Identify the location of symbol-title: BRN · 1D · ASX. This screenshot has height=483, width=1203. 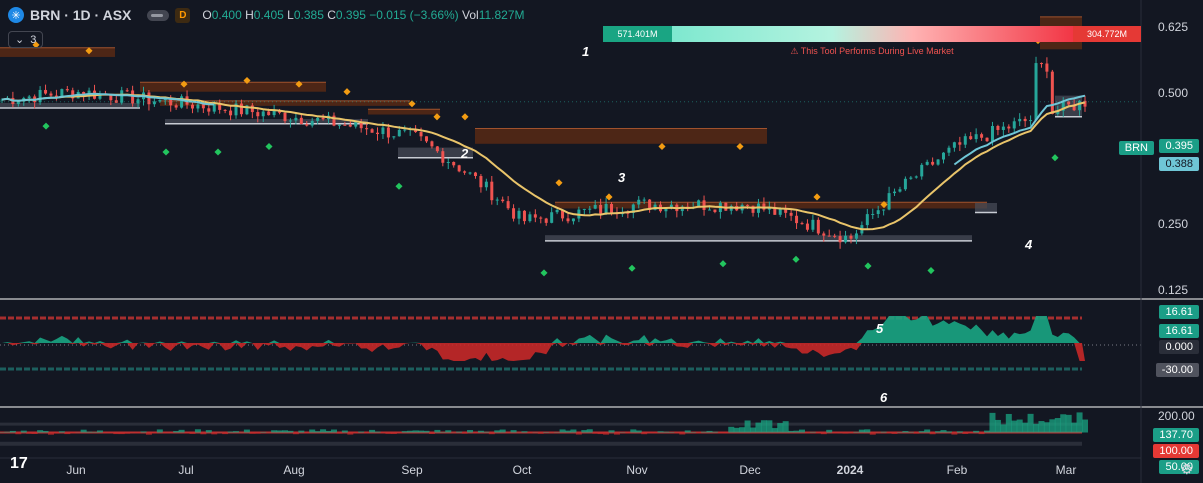
(80, 15).